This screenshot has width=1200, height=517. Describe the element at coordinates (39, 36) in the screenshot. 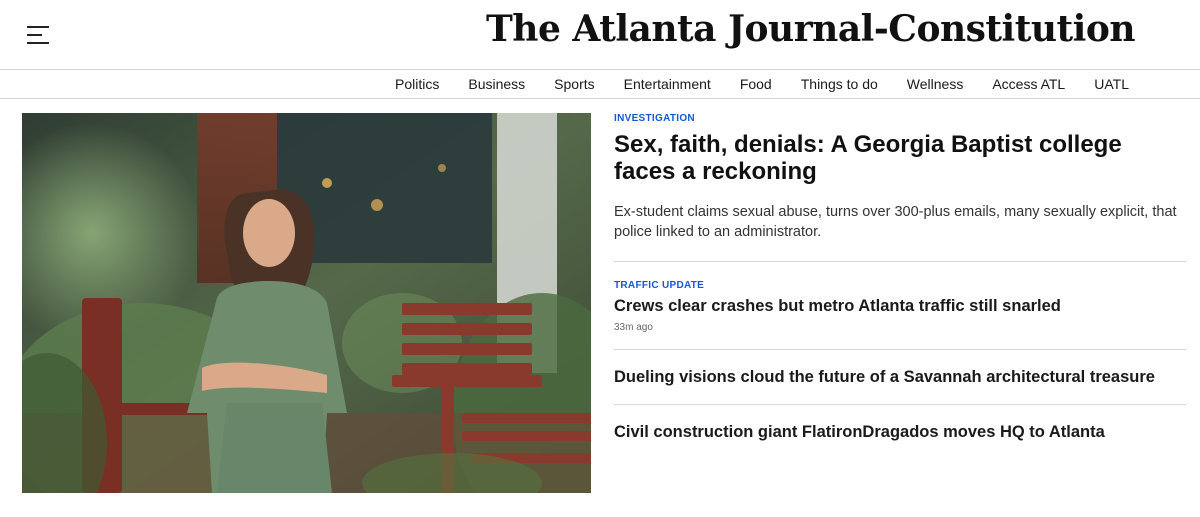

I see `hamburger-menu-icon` at that location.